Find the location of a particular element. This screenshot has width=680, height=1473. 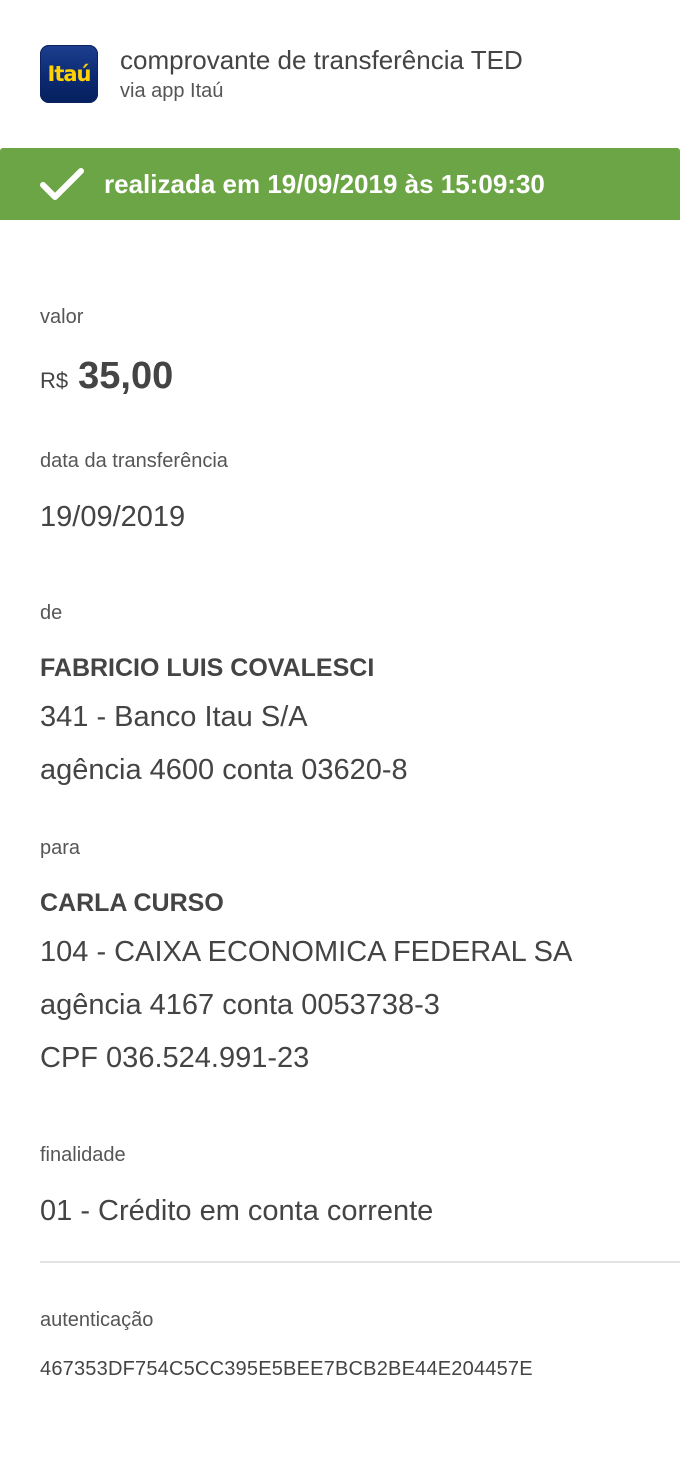

sender-account: agência 4600 conta 03620-8 is located at coordinates (224, 770).